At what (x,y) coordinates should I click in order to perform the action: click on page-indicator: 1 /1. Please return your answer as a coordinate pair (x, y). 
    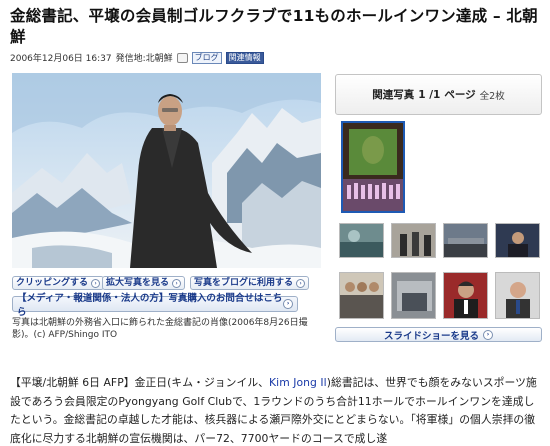
    Looking at the image, I should click on (429, 94).